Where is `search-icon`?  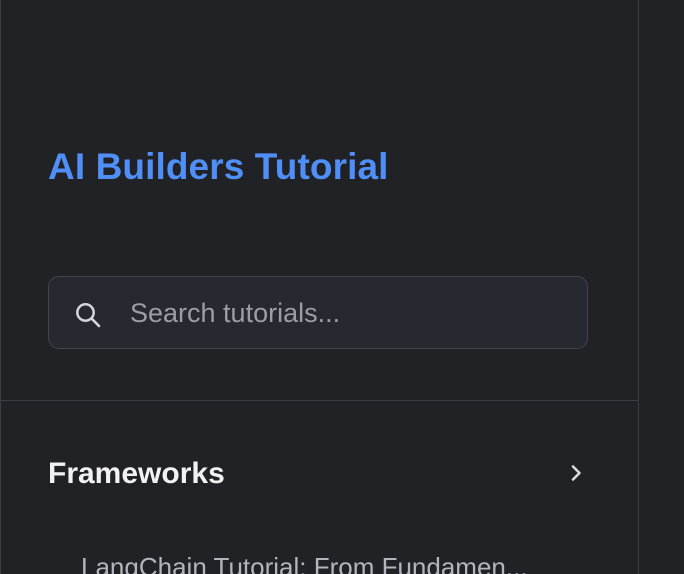
search-icon is located at coordinates (88, 315).